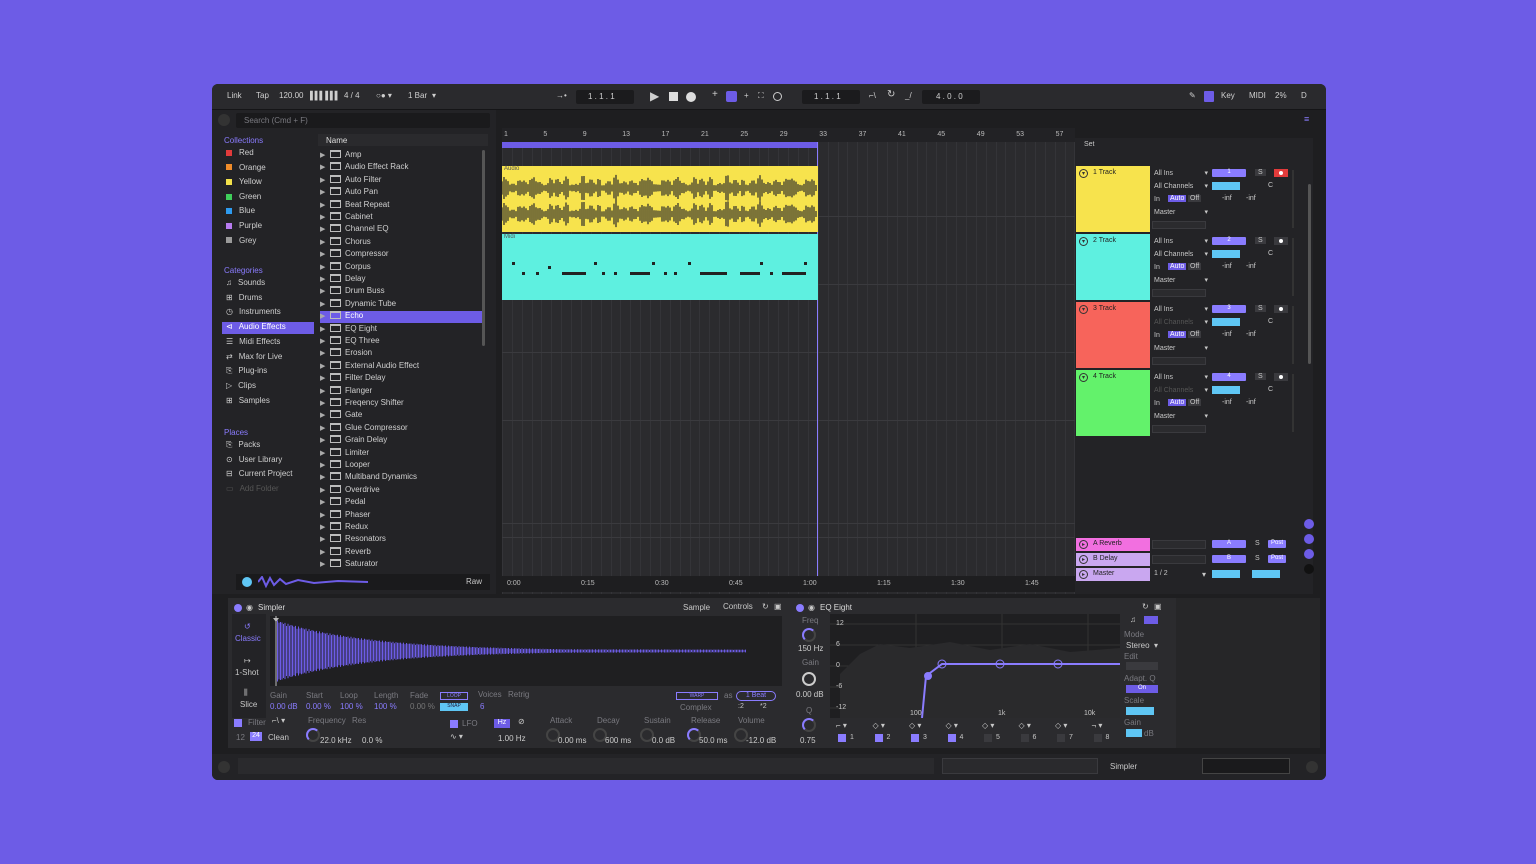 The height and width of the screenshot is (864, 1536). What do you see at coordinates (401, 342) in the screenshot?
I see `browser-list-item: ▶ EQ Three` at bounding box center [401, 342].